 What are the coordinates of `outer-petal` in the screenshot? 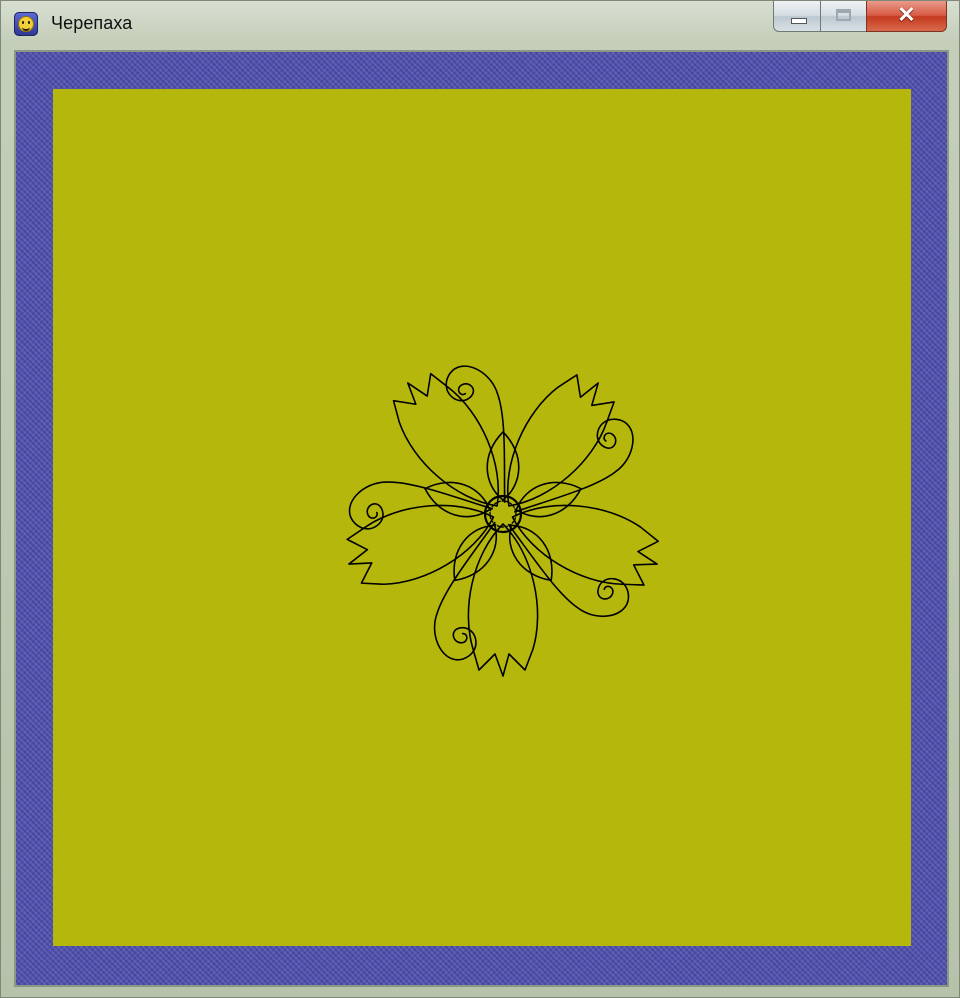 It's located at (503, 600).